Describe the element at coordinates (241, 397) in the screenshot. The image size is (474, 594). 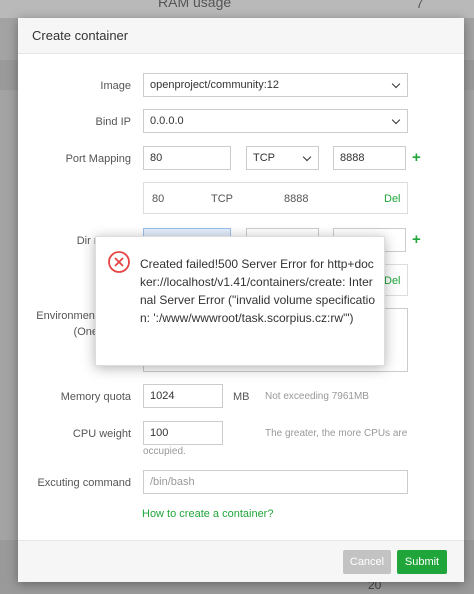
I see `memory-unit: MB` at that location.